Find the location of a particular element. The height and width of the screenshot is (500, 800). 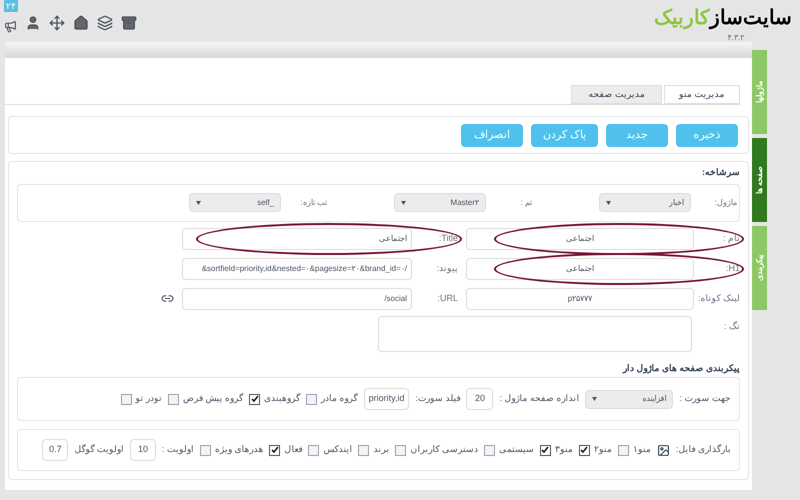

dropdown: افزاینده is located at coordinates (629, 399).